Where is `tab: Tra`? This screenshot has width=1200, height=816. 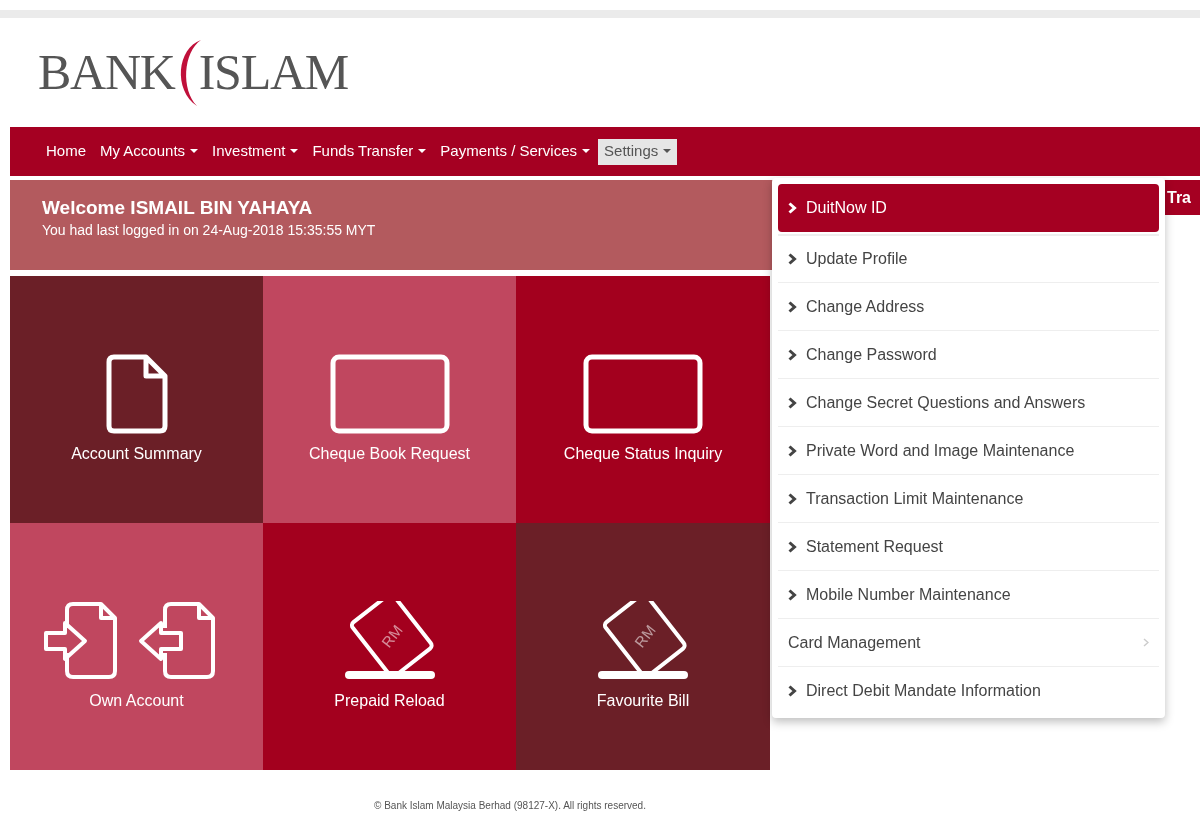 tab: Tra is located at coordinates (1182, 197).